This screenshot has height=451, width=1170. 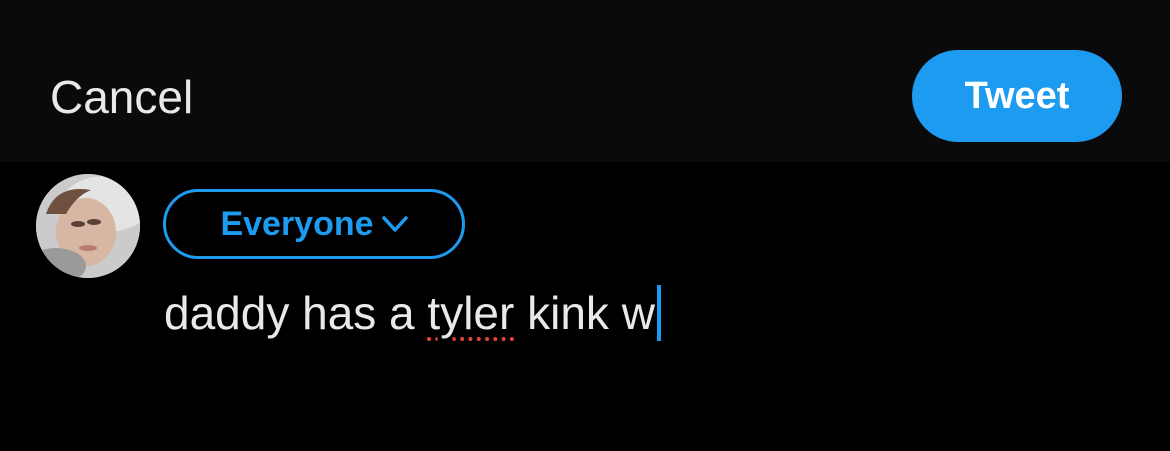 I want to click on cancel-button: Cancel, so click(x=121, y=97).